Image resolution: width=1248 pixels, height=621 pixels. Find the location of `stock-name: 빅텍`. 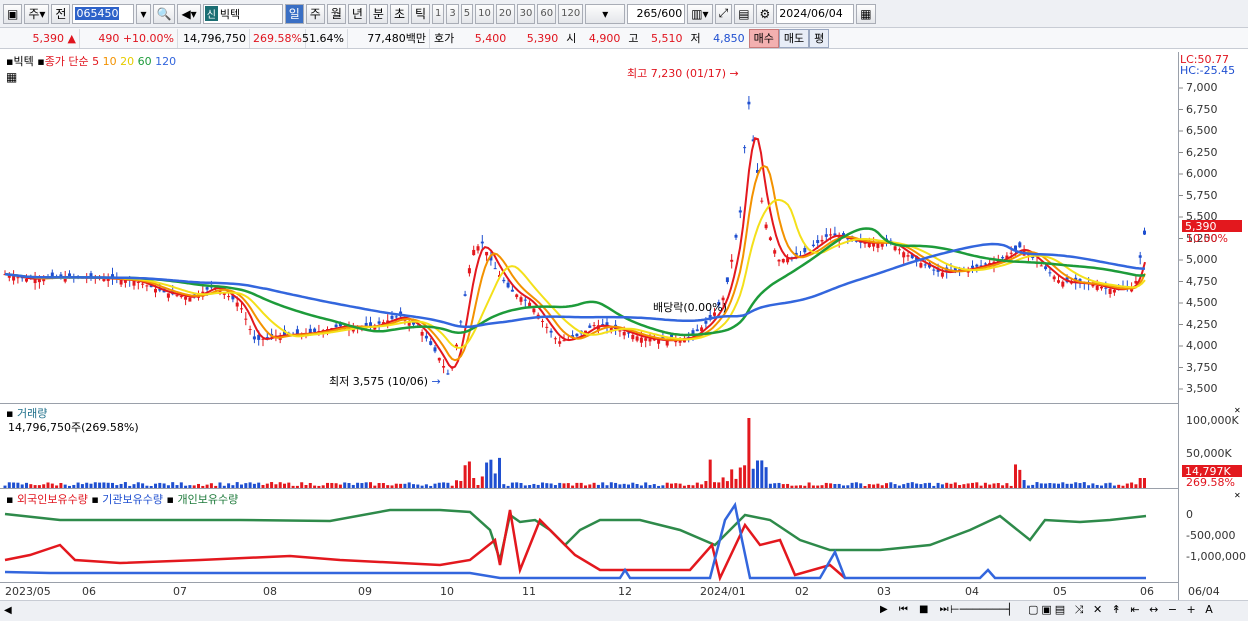

stock-name: 빅텍 is located at coordinates (230, 14).